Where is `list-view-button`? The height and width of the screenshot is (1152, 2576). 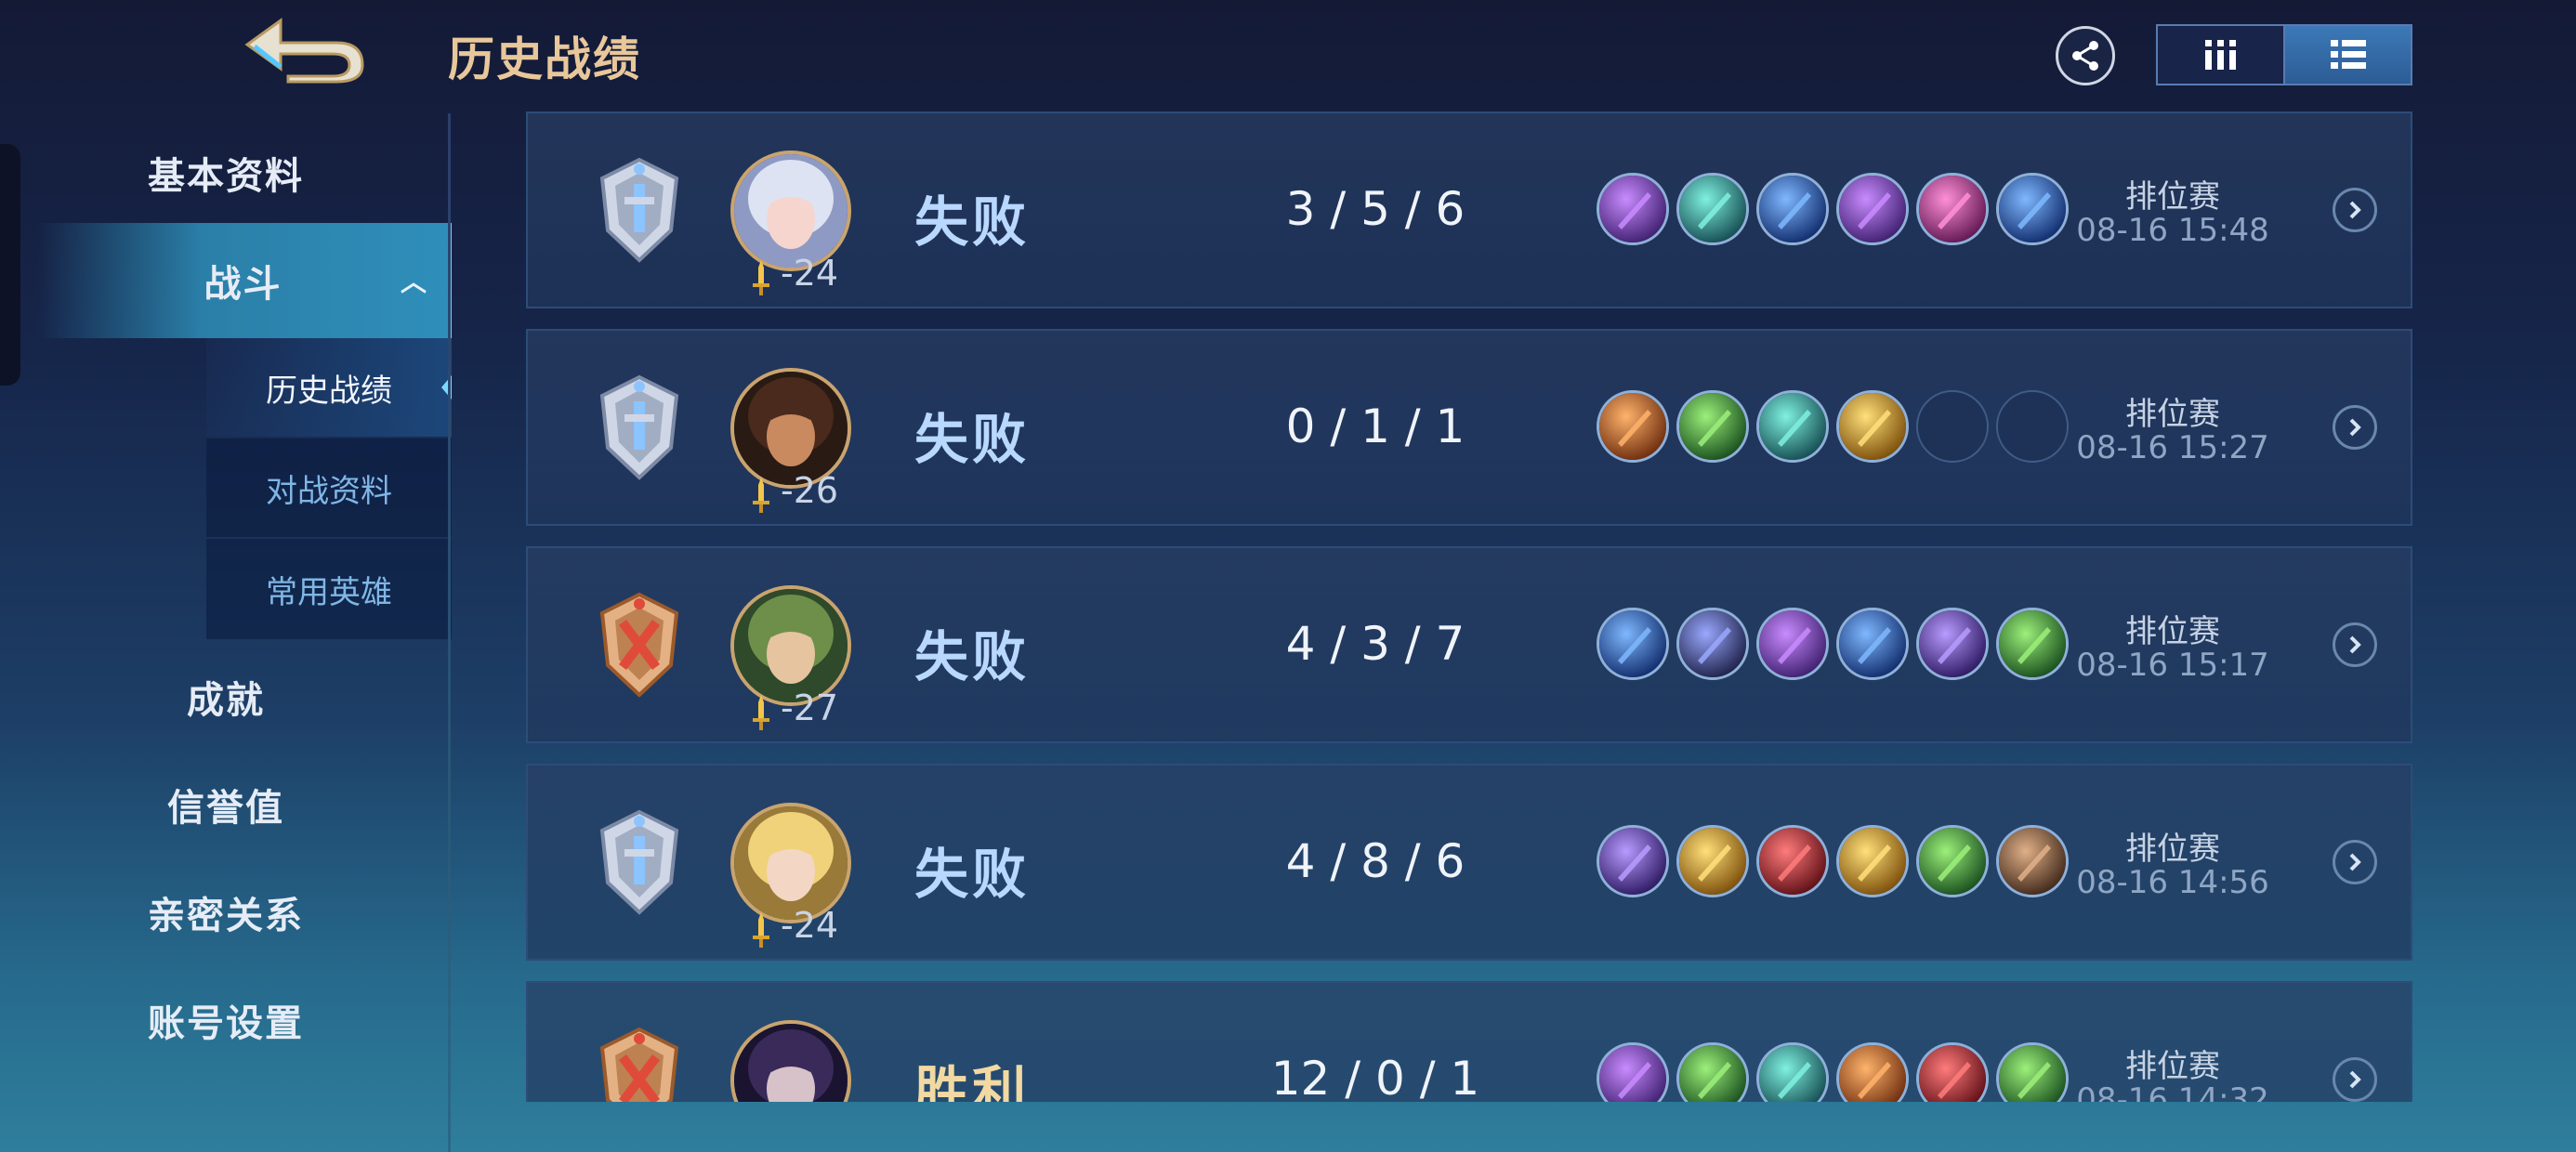 list-view-button is located at coordinates (2347, 55).